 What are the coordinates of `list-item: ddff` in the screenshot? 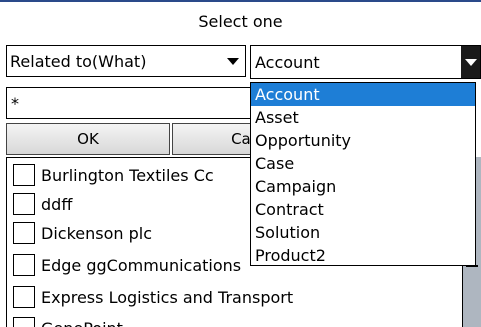 It's located at (42, 204).